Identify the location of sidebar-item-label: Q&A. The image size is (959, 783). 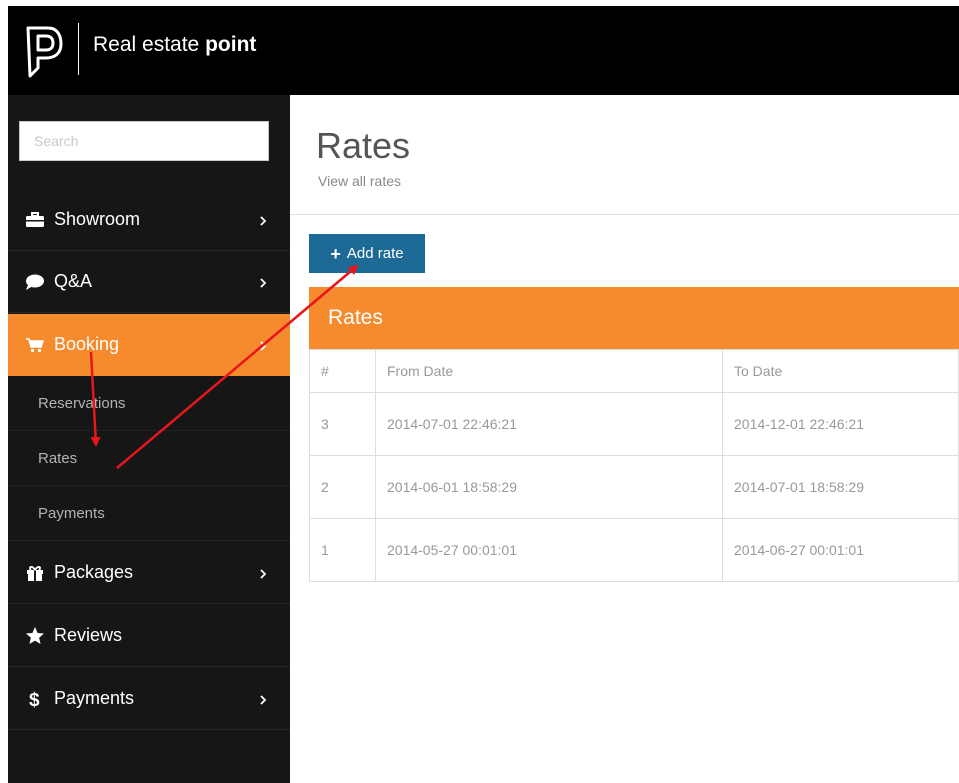
(73, 281).